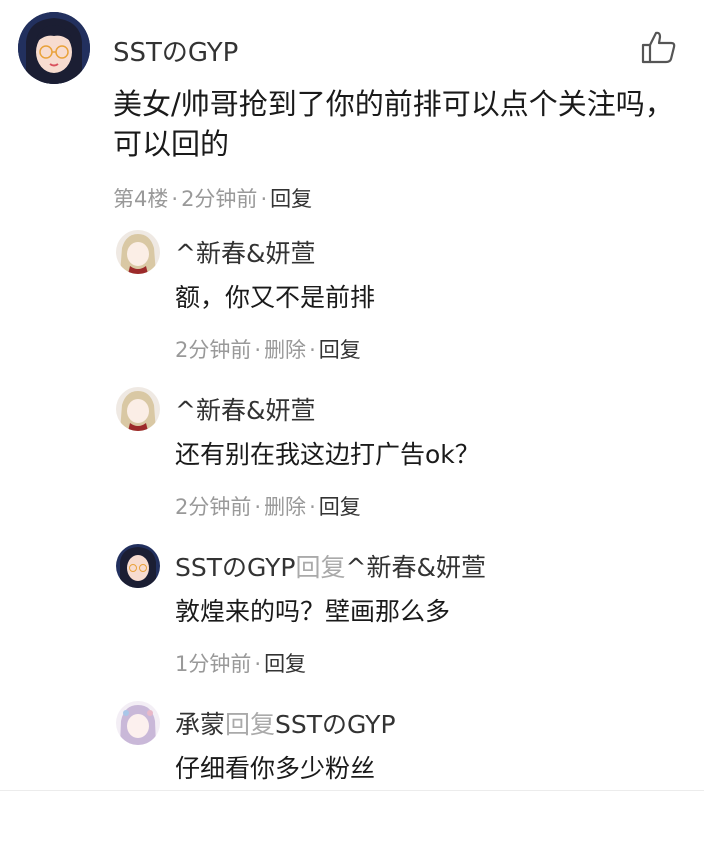 Image resolution: width=704 pixels, height=851 pixels. What do you see at coordinates (313, 611) in the screenshot?
I see `reply-text: 敦煌来的吗？壁画那么多` at bounding box center [313, 611].